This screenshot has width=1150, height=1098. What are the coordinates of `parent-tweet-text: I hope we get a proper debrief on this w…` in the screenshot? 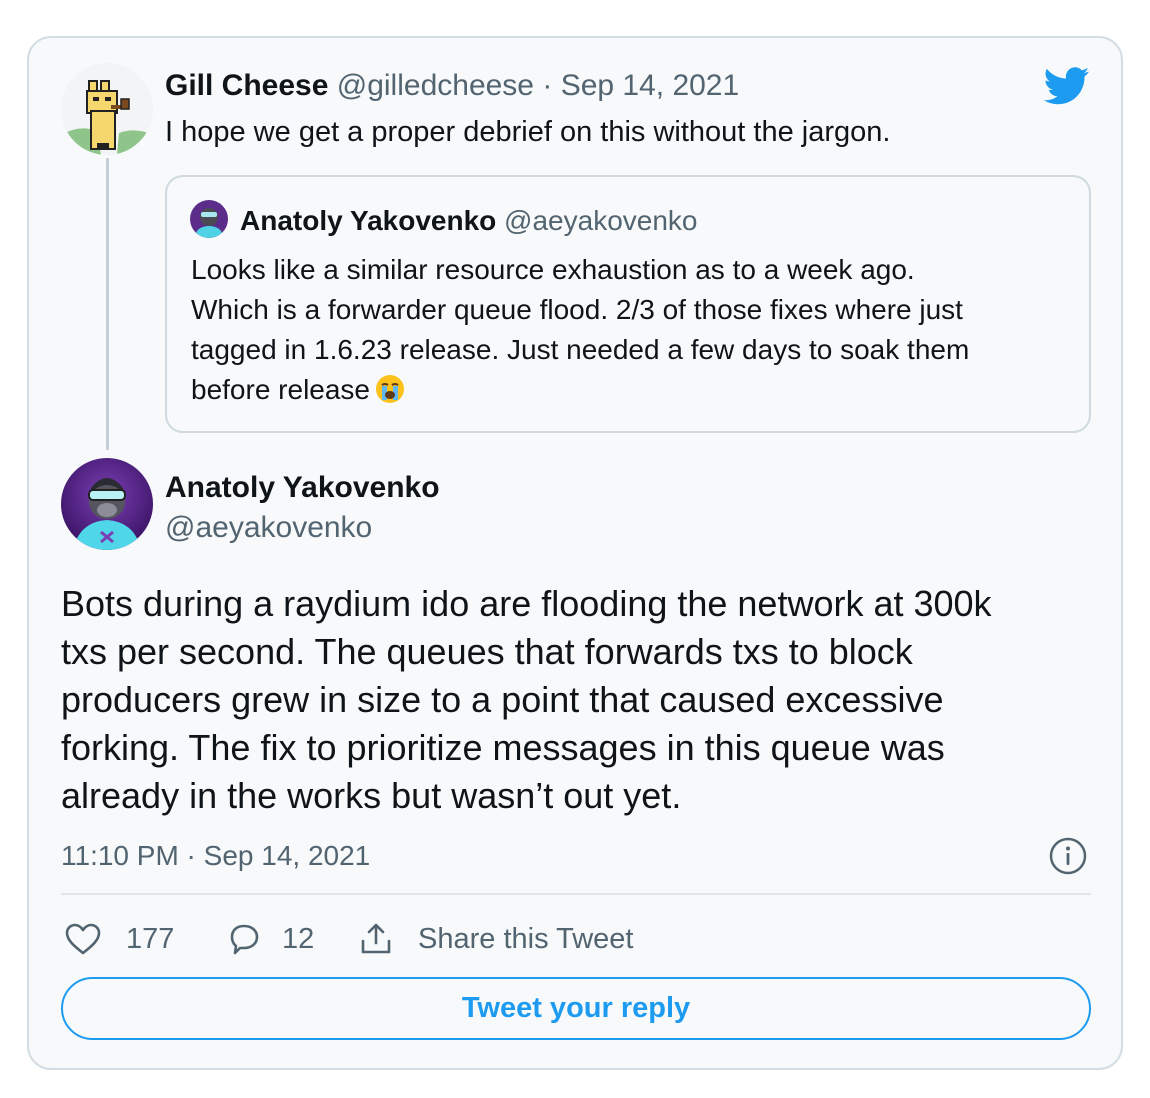 It's located at (528, 132).